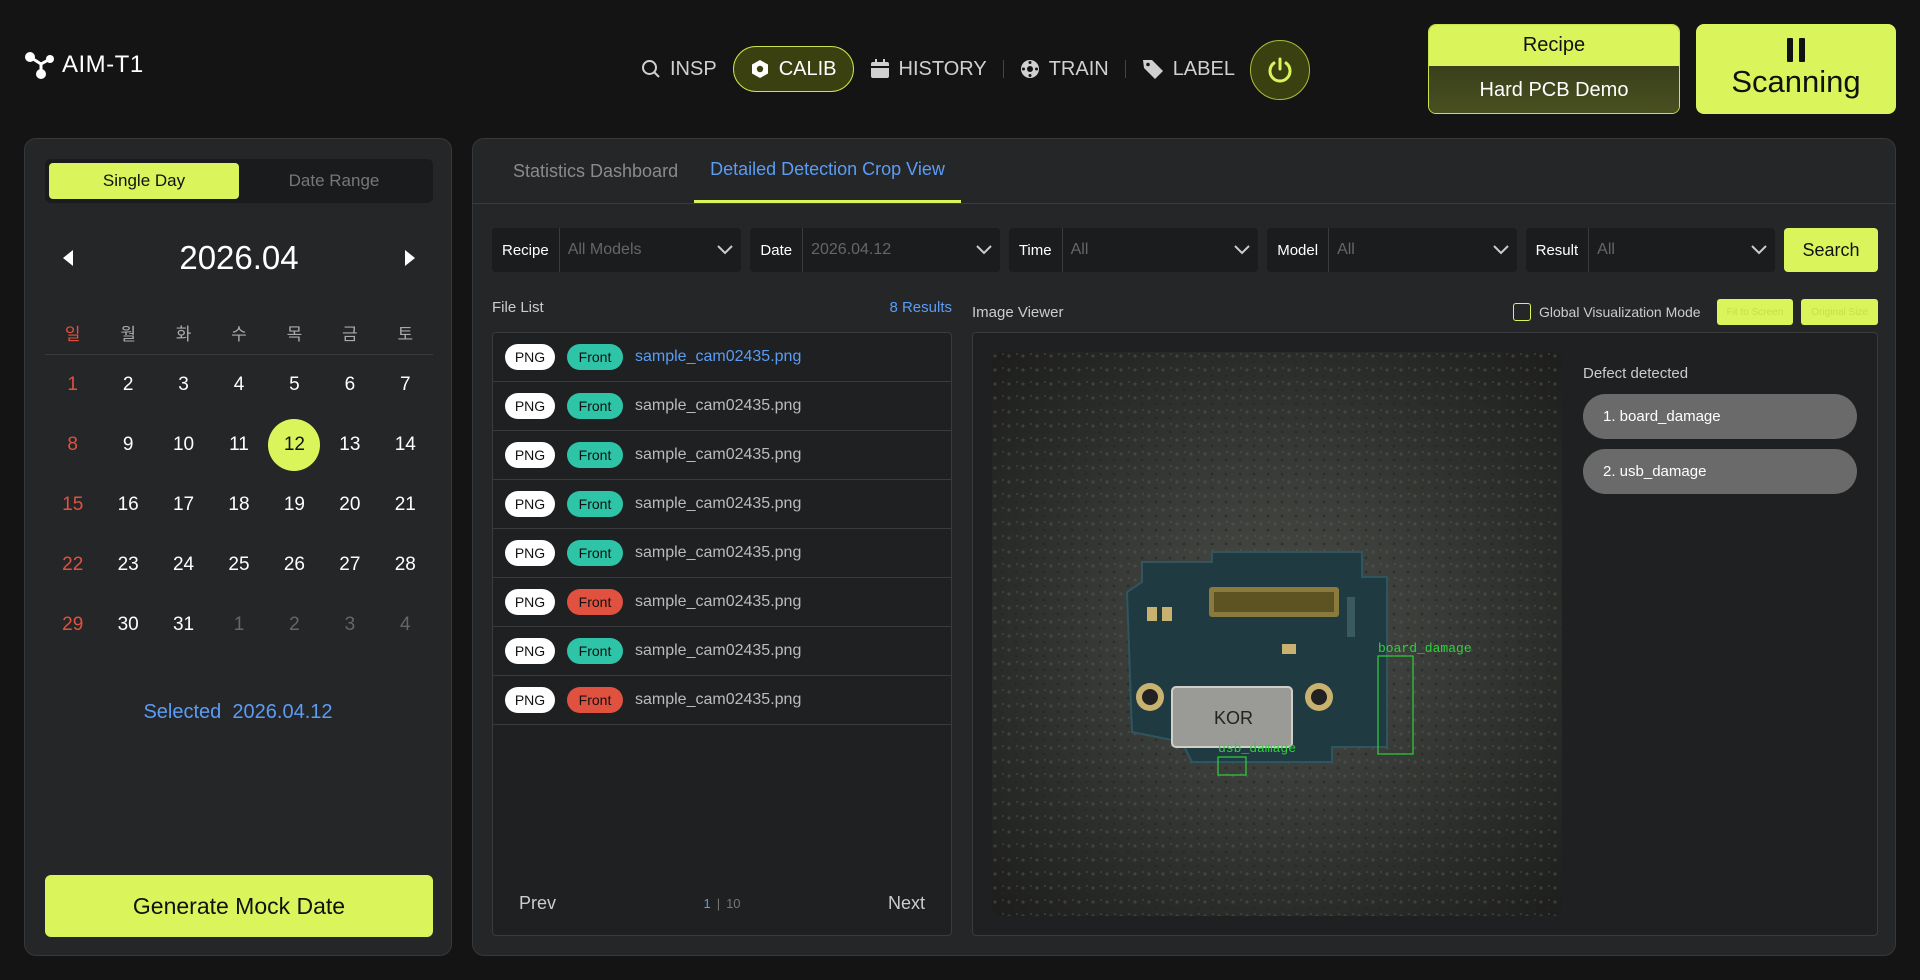 Image resolution: width=1920 pixels, height=980 pixels. Describe the element at coordinates (72, 505) in the screenshot. I see `calendar-day: 15` at that location.